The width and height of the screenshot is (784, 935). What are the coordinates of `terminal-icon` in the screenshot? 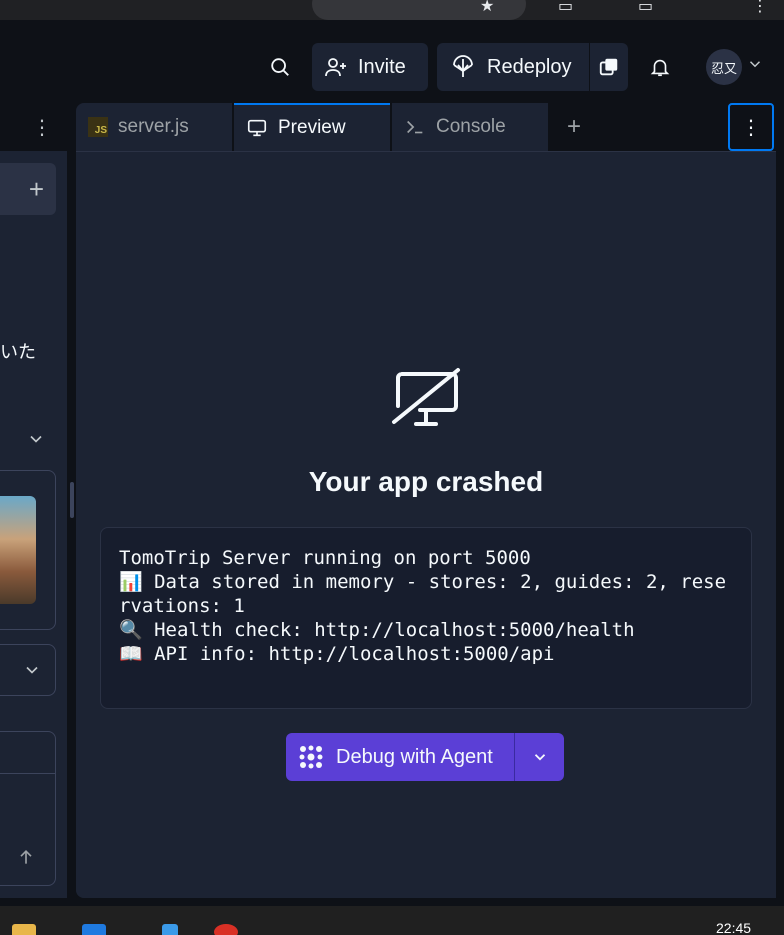 It's located at (415, 127).